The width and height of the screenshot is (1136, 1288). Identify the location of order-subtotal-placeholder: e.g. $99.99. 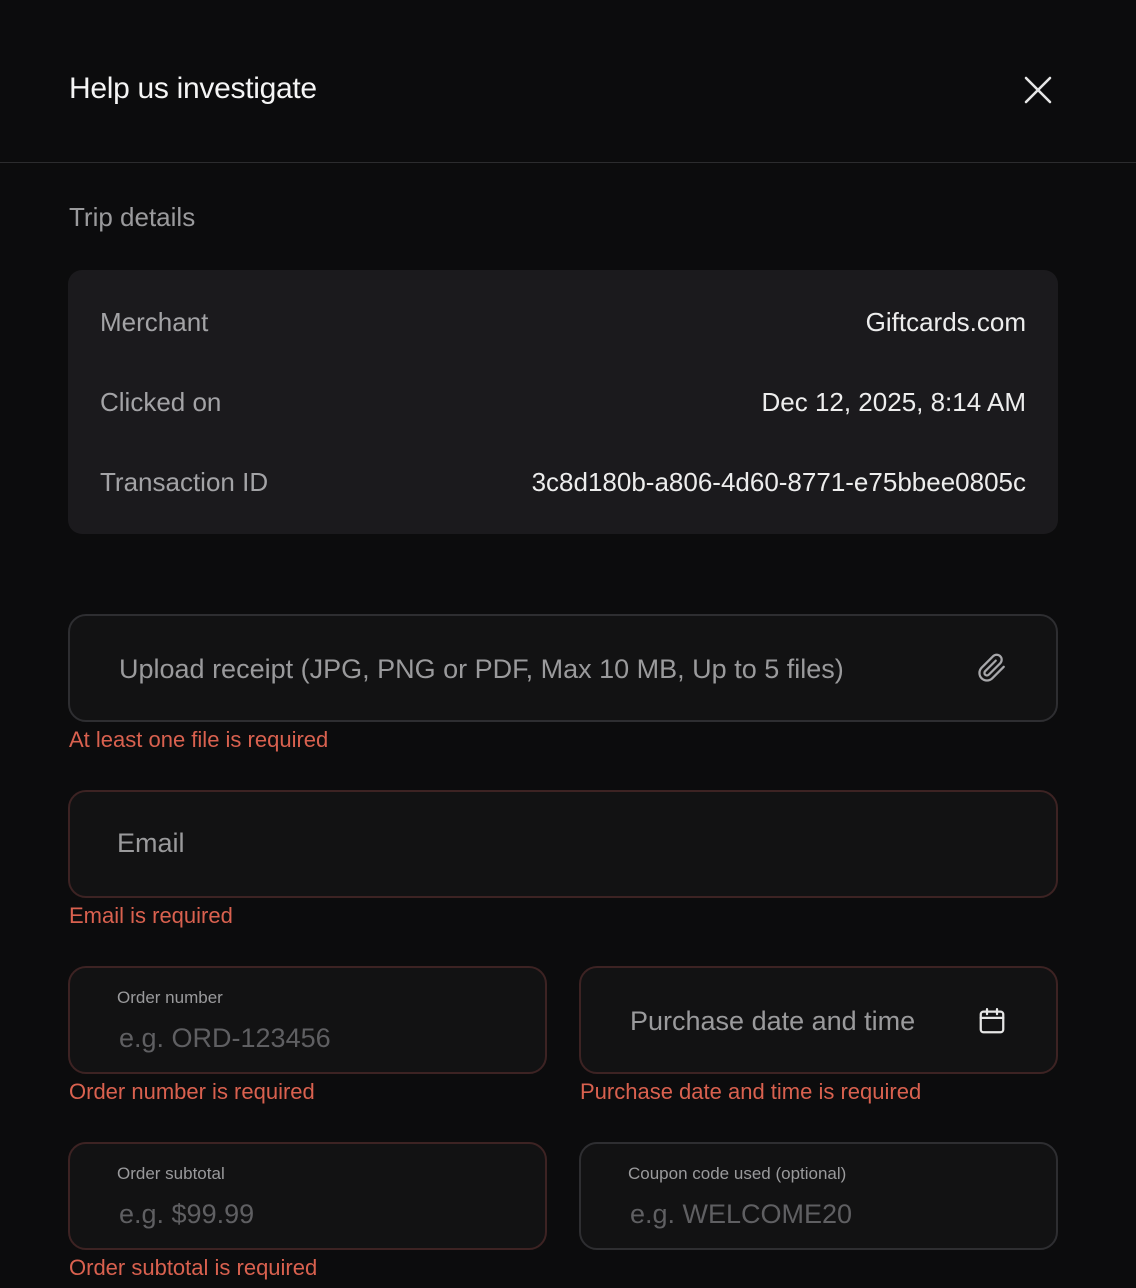
(187, 1214).